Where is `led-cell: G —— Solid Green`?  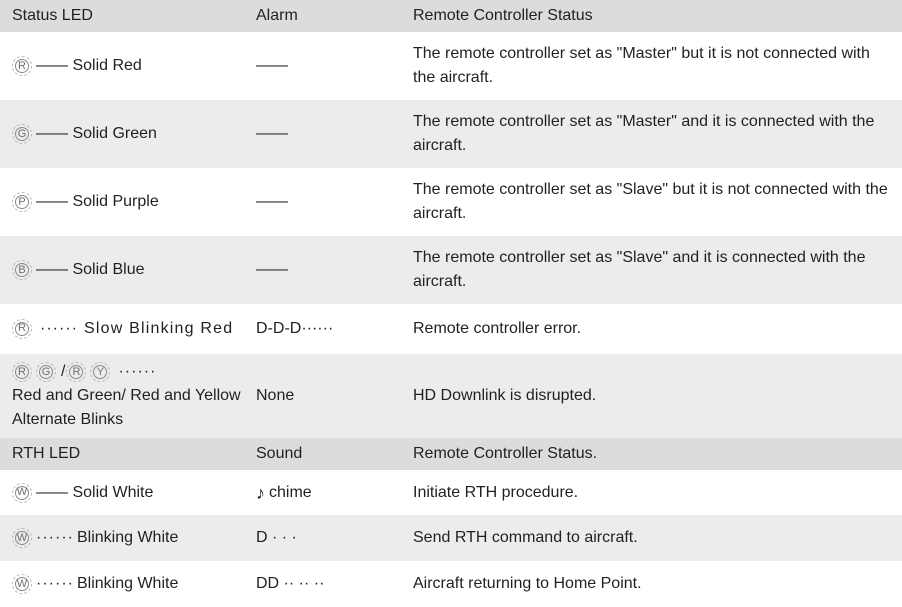 led-cell: G —— Solid Green is located at coordinates (132, 134).